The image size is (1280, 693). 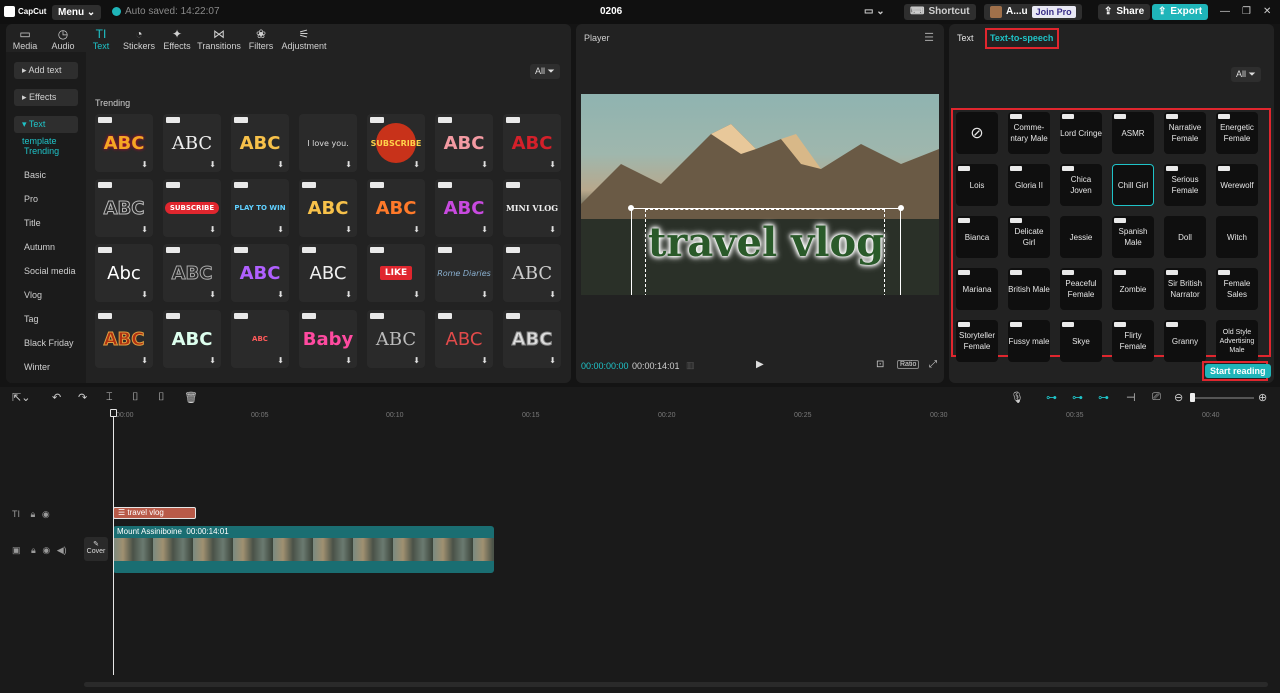 What do you see at coordinates (49, 343) in the screenshot?
I see `sidebar-item-black-friday: Black Friday` at bounding box center [49, 343].